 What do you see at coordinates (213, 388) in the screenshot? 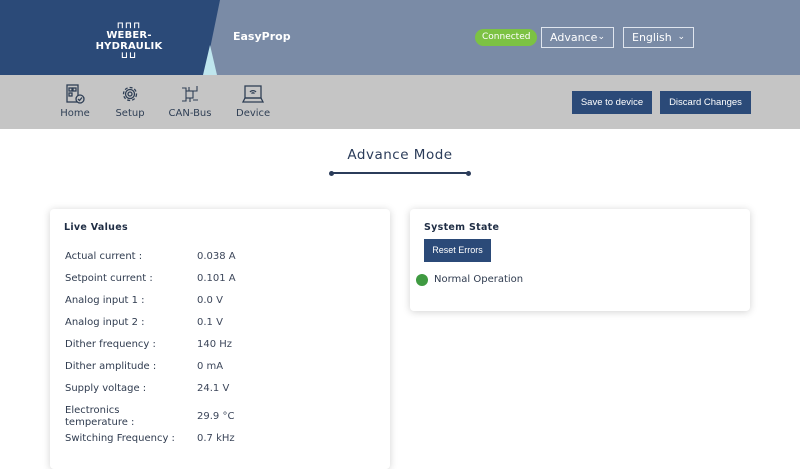
I see `live-value: 24.1 V` at bounding box center [213, 388].